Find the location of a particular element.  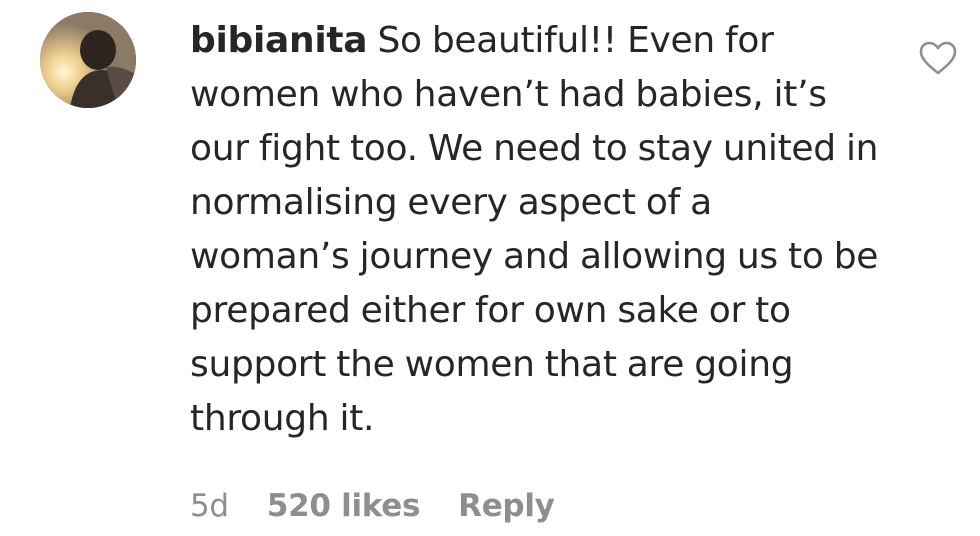

heart-outline-icon is located at coordinates (938, 58).